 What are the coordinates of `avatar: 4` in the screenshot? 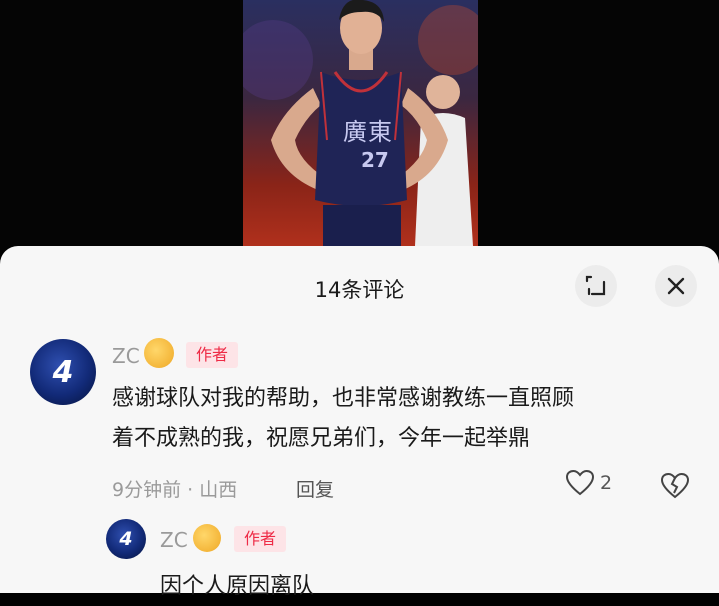 It's located at (63, 372).